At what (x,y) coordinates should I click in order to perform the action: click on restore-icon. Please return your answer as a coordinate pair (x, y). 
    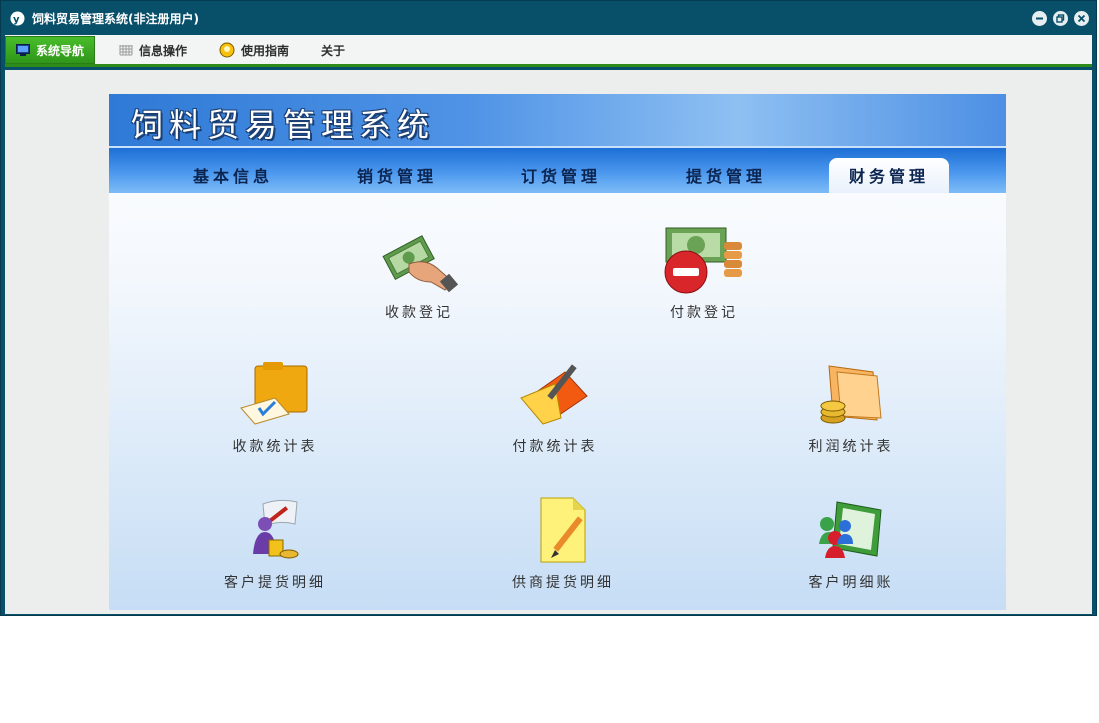
    Looking at the image, I should click on (1060, 18).